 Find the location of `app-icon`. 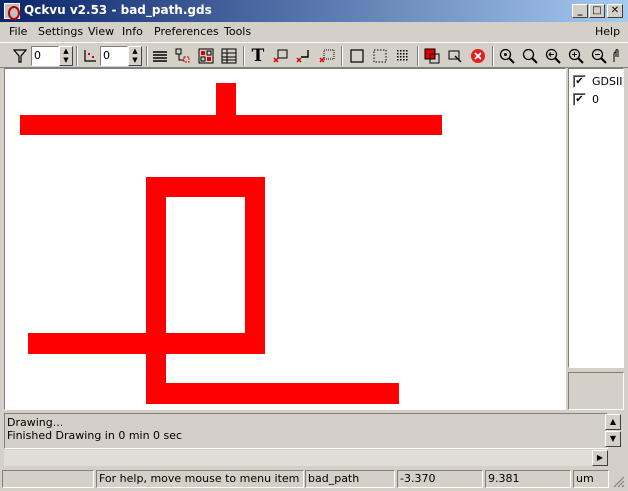

app-icon is located at coordinates (12, 11).